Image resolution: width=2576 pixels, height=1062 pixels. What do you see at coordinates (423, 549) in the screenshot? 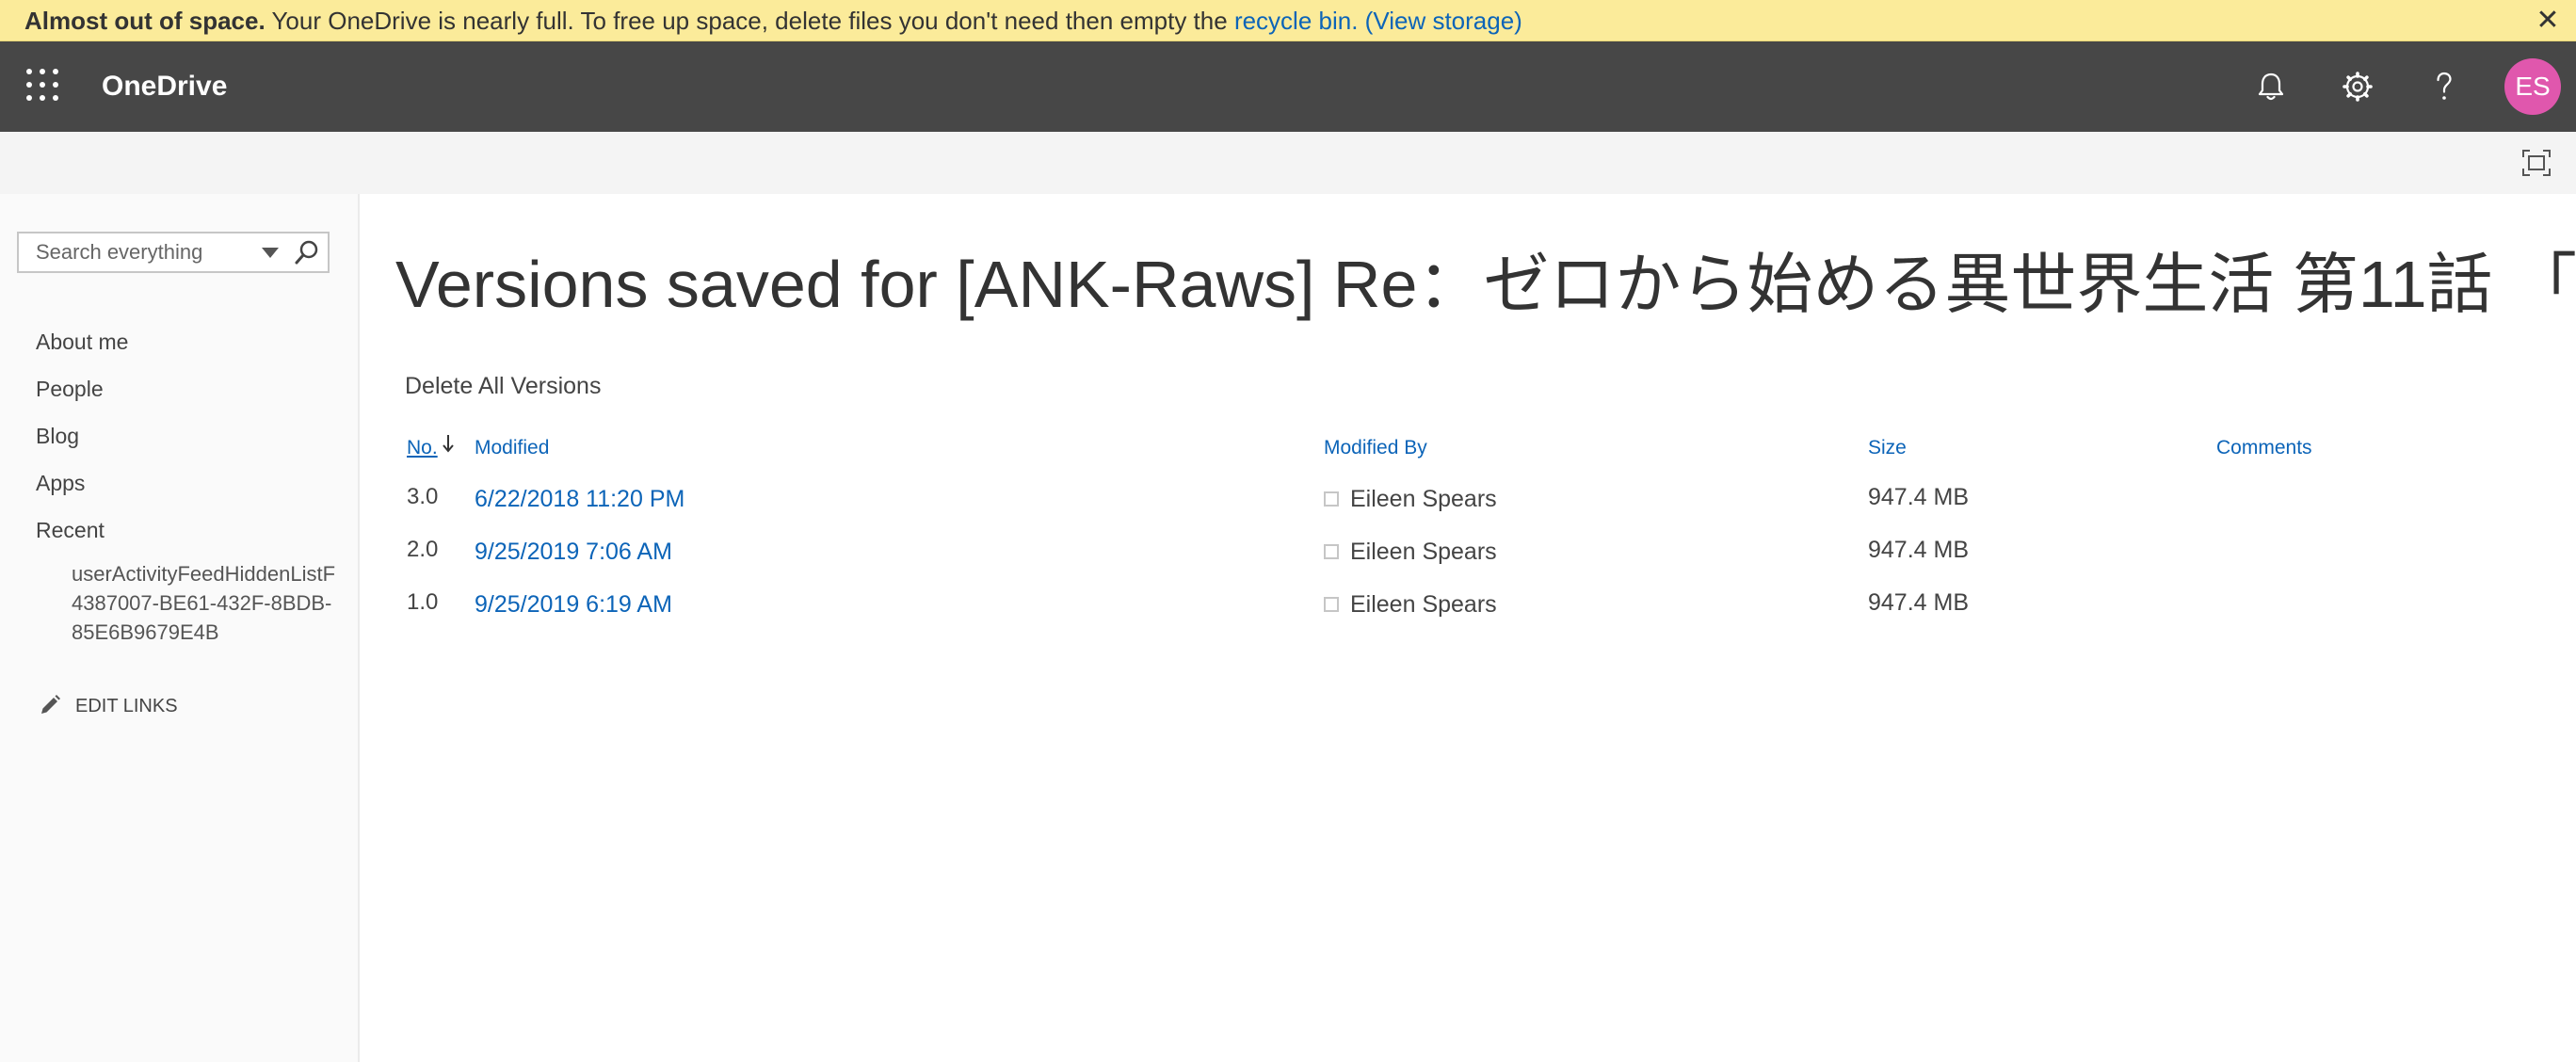
I see `version-number: 2.0` at bounding box center [423, 549].